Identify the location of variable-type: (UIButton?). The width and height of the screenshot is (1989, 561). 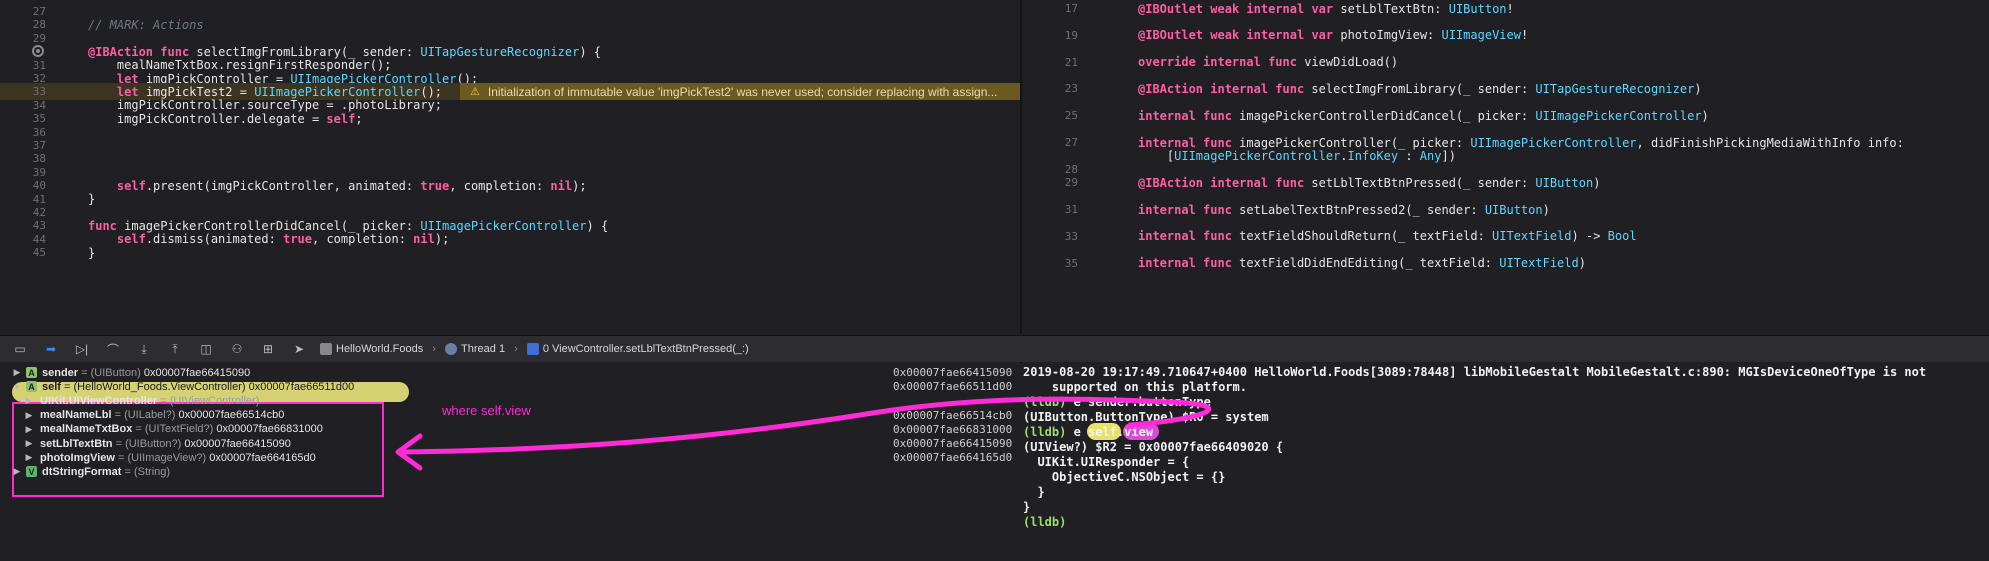
(153, 443).